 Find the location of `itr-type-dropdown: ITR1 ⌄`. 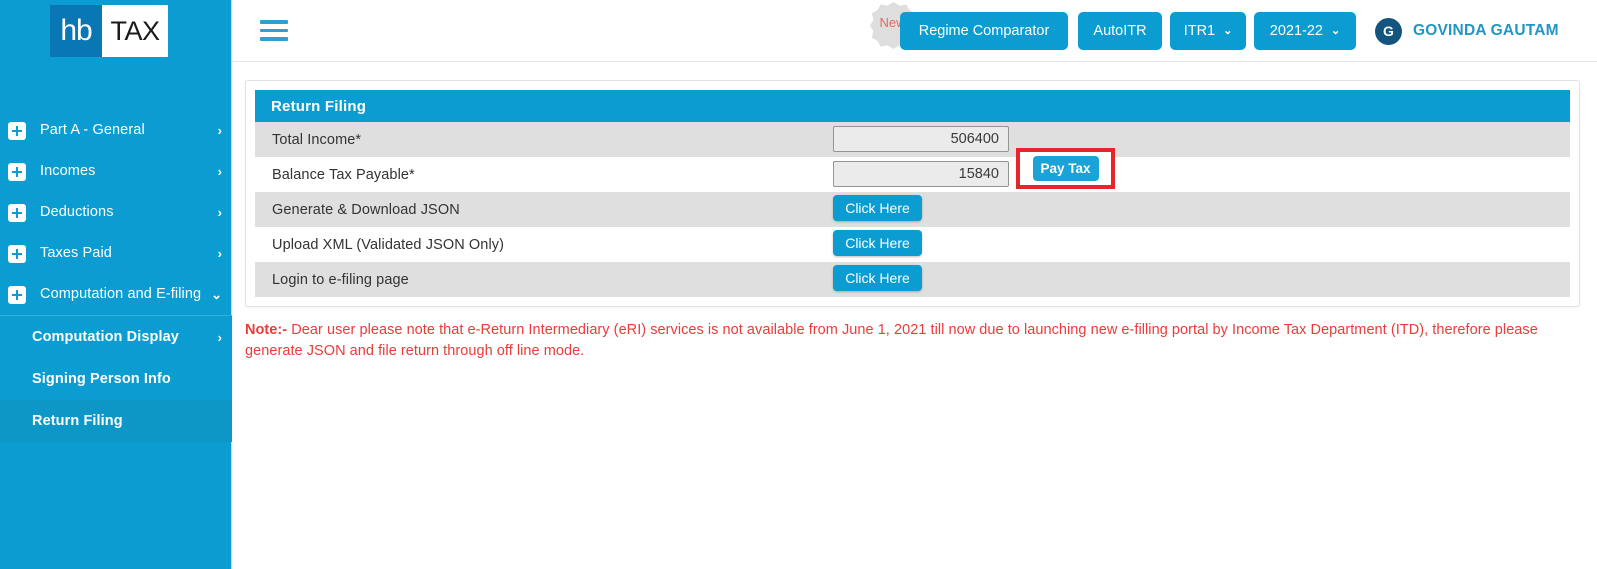

itr-type-dropdown: ITR1 ⌄ is located at coordinates (1208, 31).